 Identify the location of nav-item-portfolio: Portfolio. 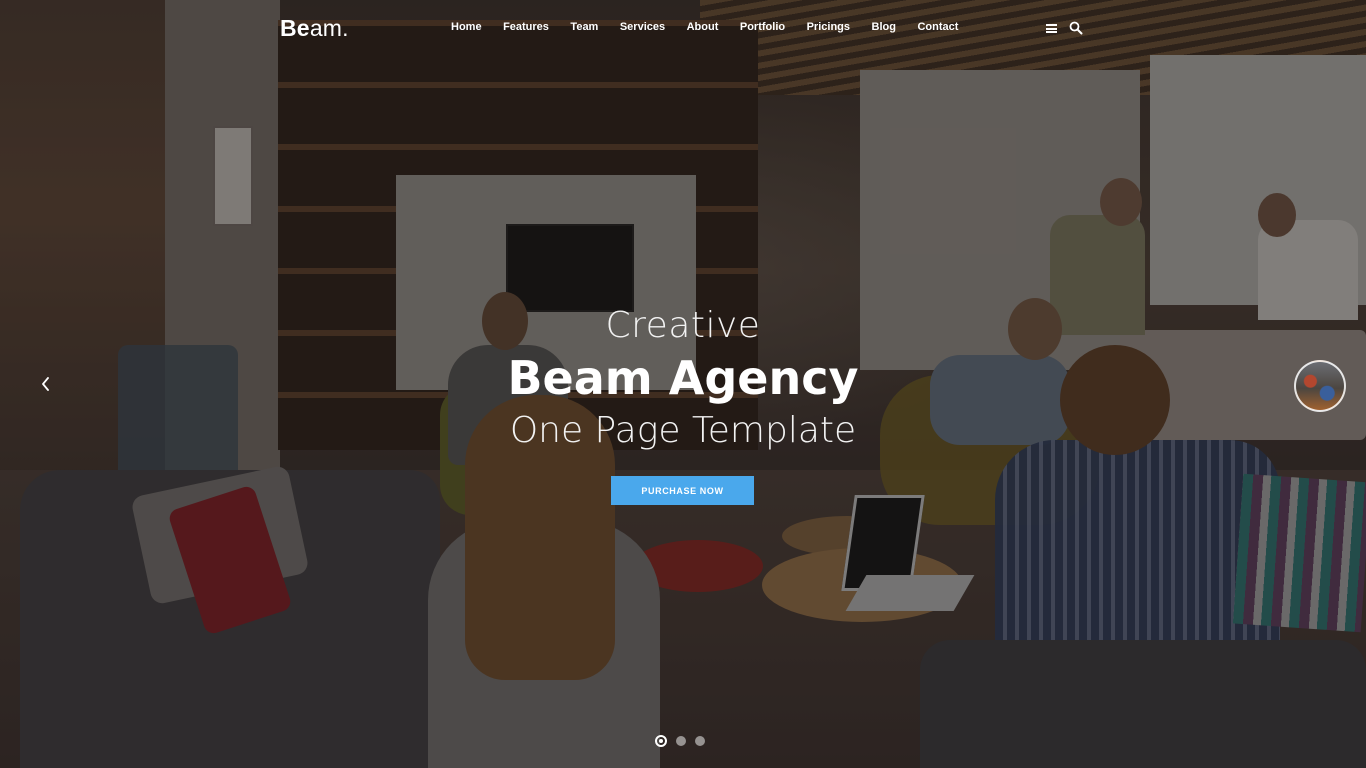
(762, 27).